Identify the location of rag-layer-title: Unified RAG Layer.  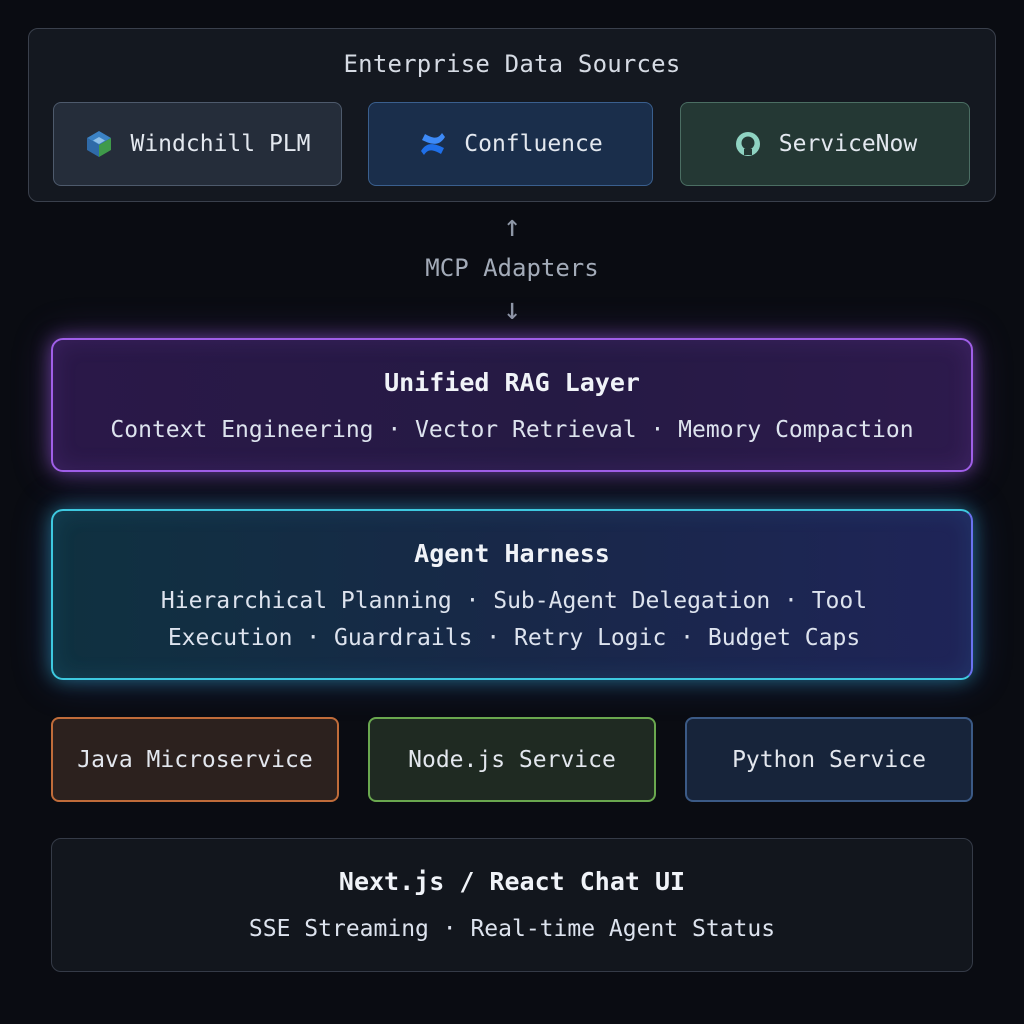
(512, 382).